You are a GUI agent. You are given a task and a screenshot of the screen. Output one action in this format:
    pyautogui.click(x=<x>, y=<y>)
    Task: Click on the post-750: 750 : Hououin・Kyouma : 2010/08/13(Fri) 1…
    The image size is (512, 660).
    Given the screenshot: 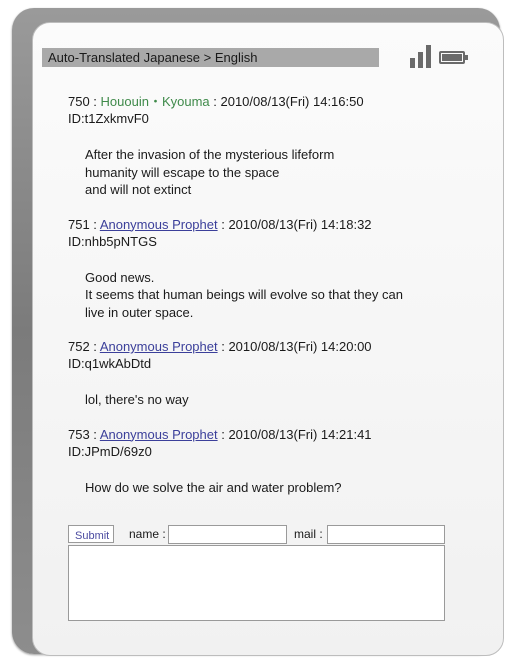 What is the action you would take?
    pyautogui.click(x=268, y=146)
    